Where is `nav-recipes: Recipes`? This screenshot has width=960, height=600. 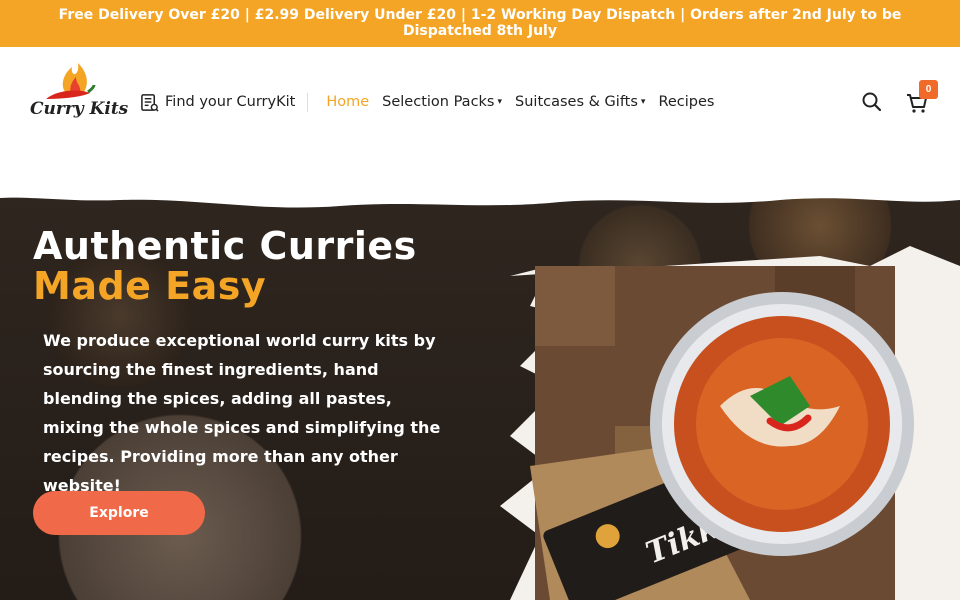
nav-recipes: Recipes is located at coordinates (686, 102).